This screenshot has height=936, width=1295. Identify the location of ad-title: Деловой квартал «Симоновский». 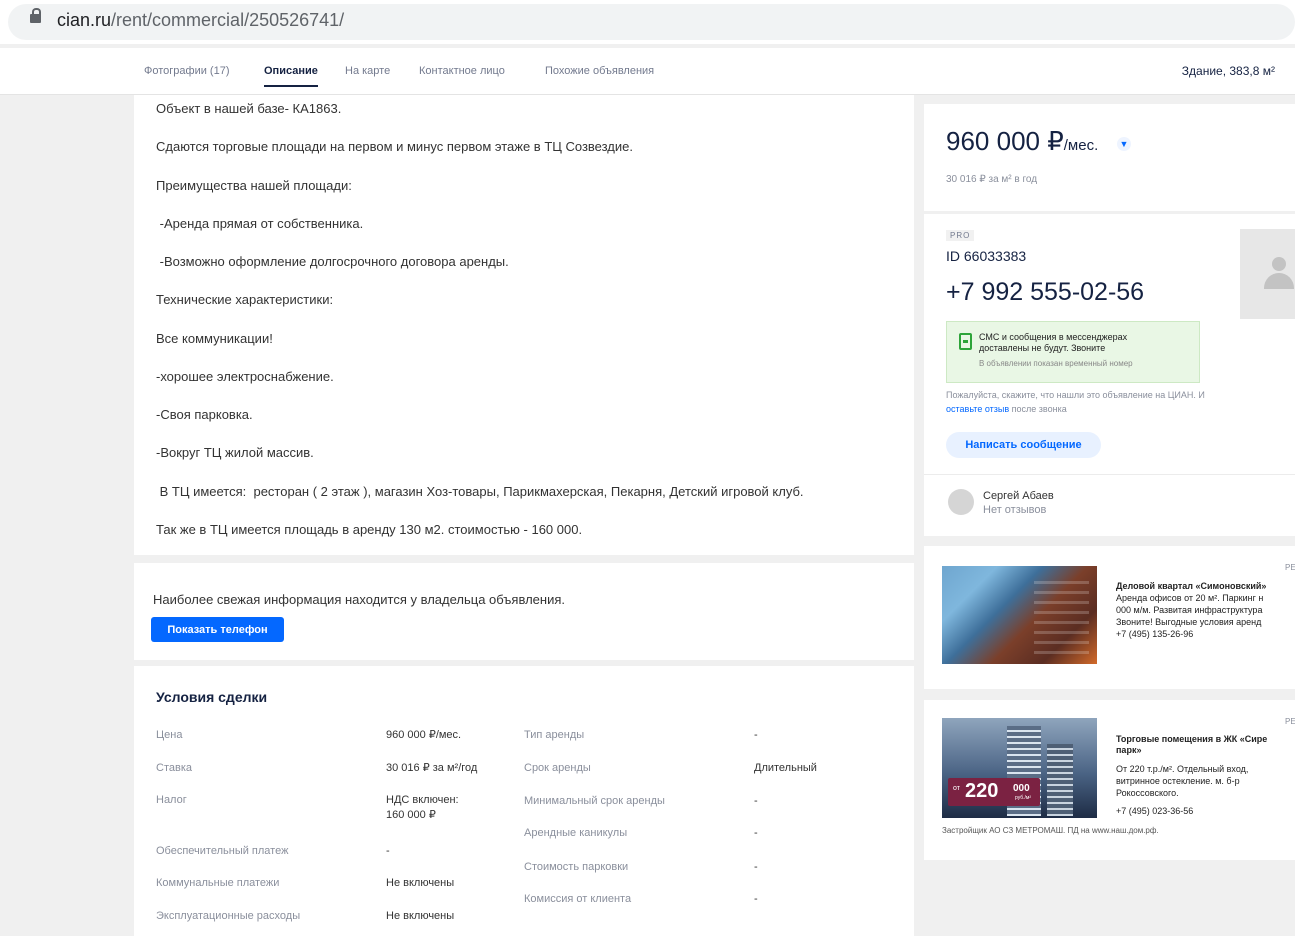
(1191, 586).